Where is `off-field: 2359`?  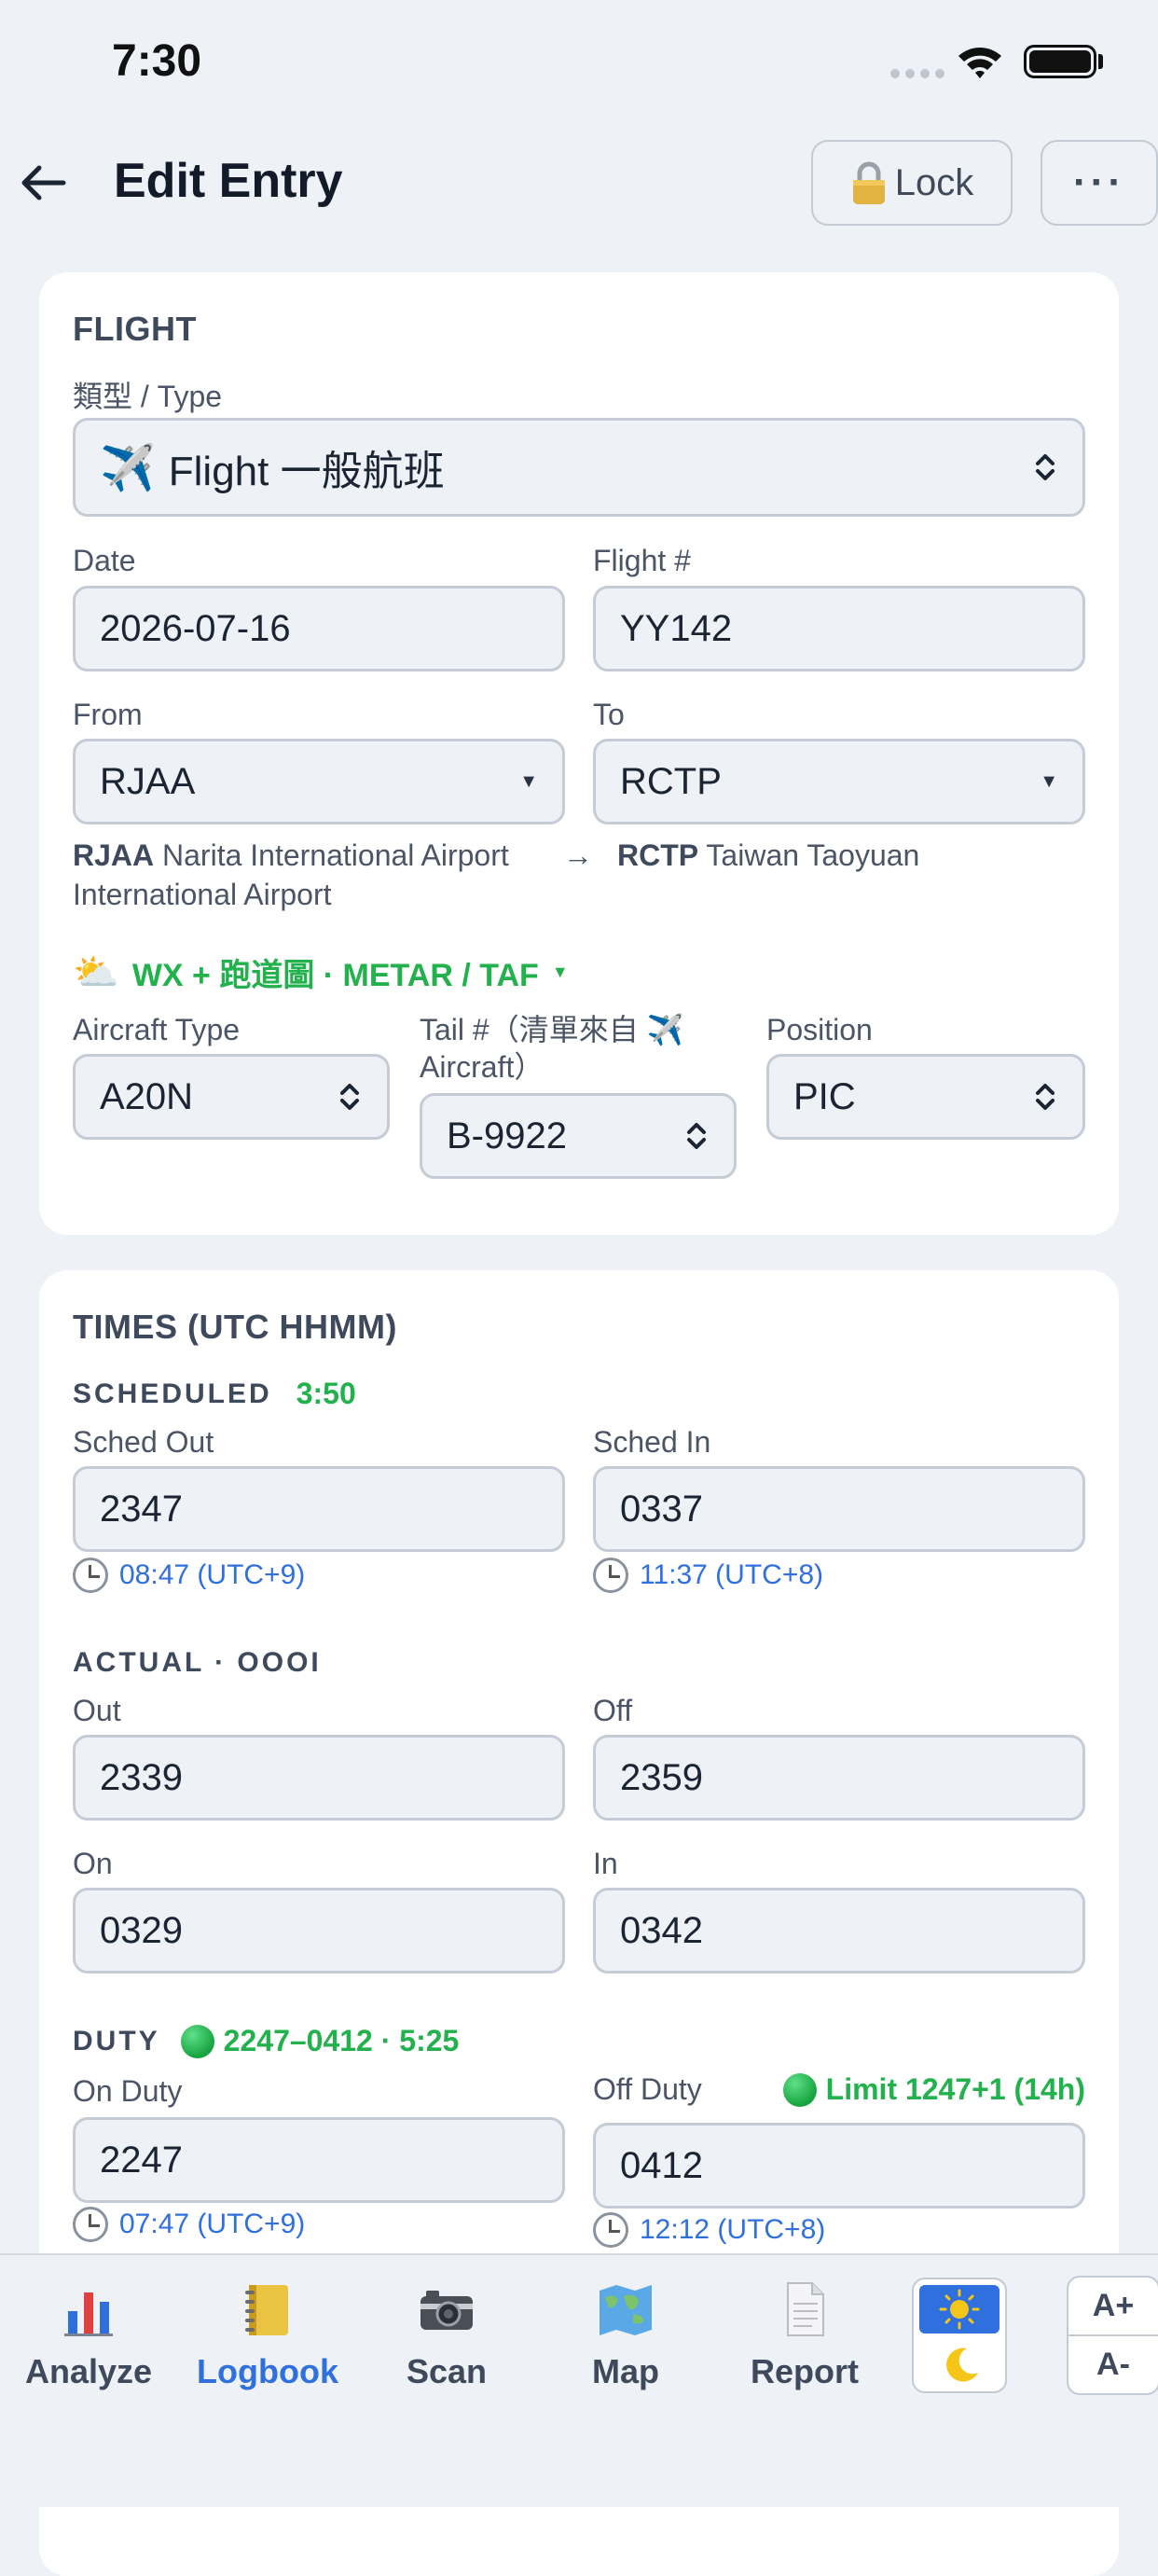 off-field: 2359 is located at coordinates (839, 1778).